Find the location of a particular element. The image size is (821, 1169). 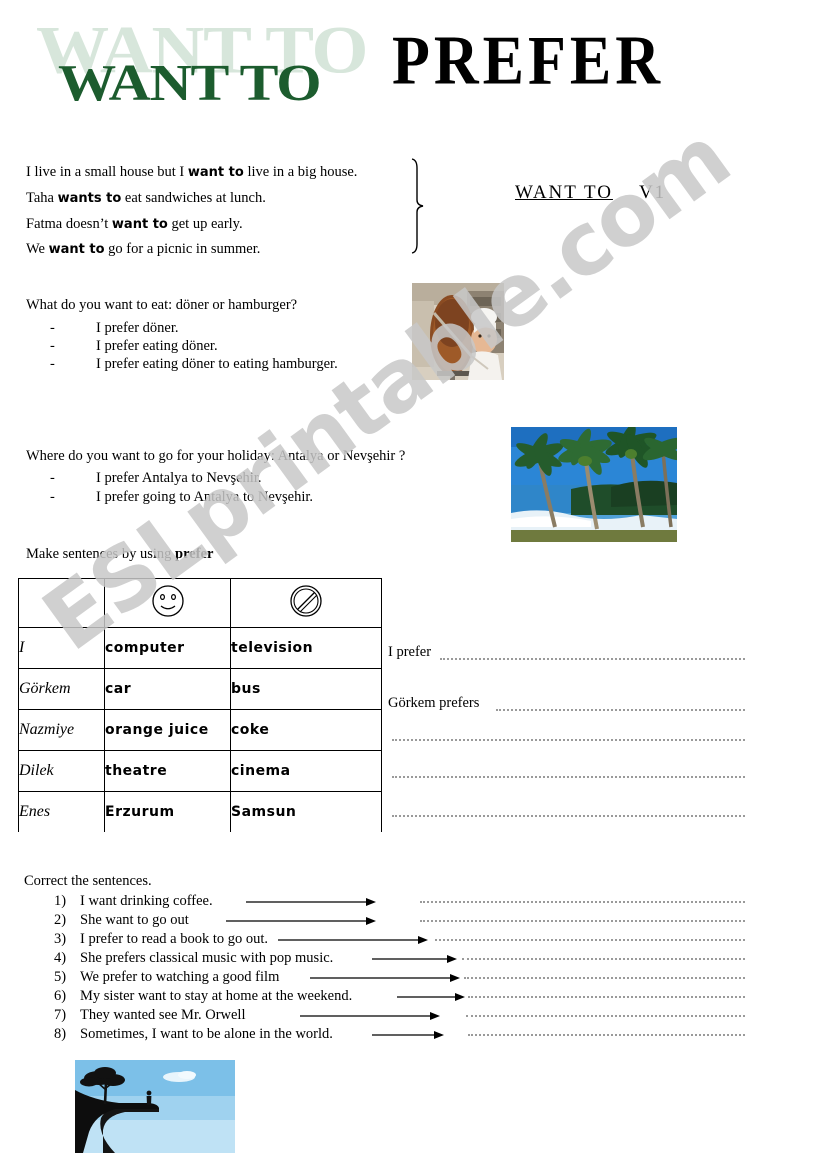

correct-item-5: 5) We prefer to watching a good film is located at coordinates (166, 977).